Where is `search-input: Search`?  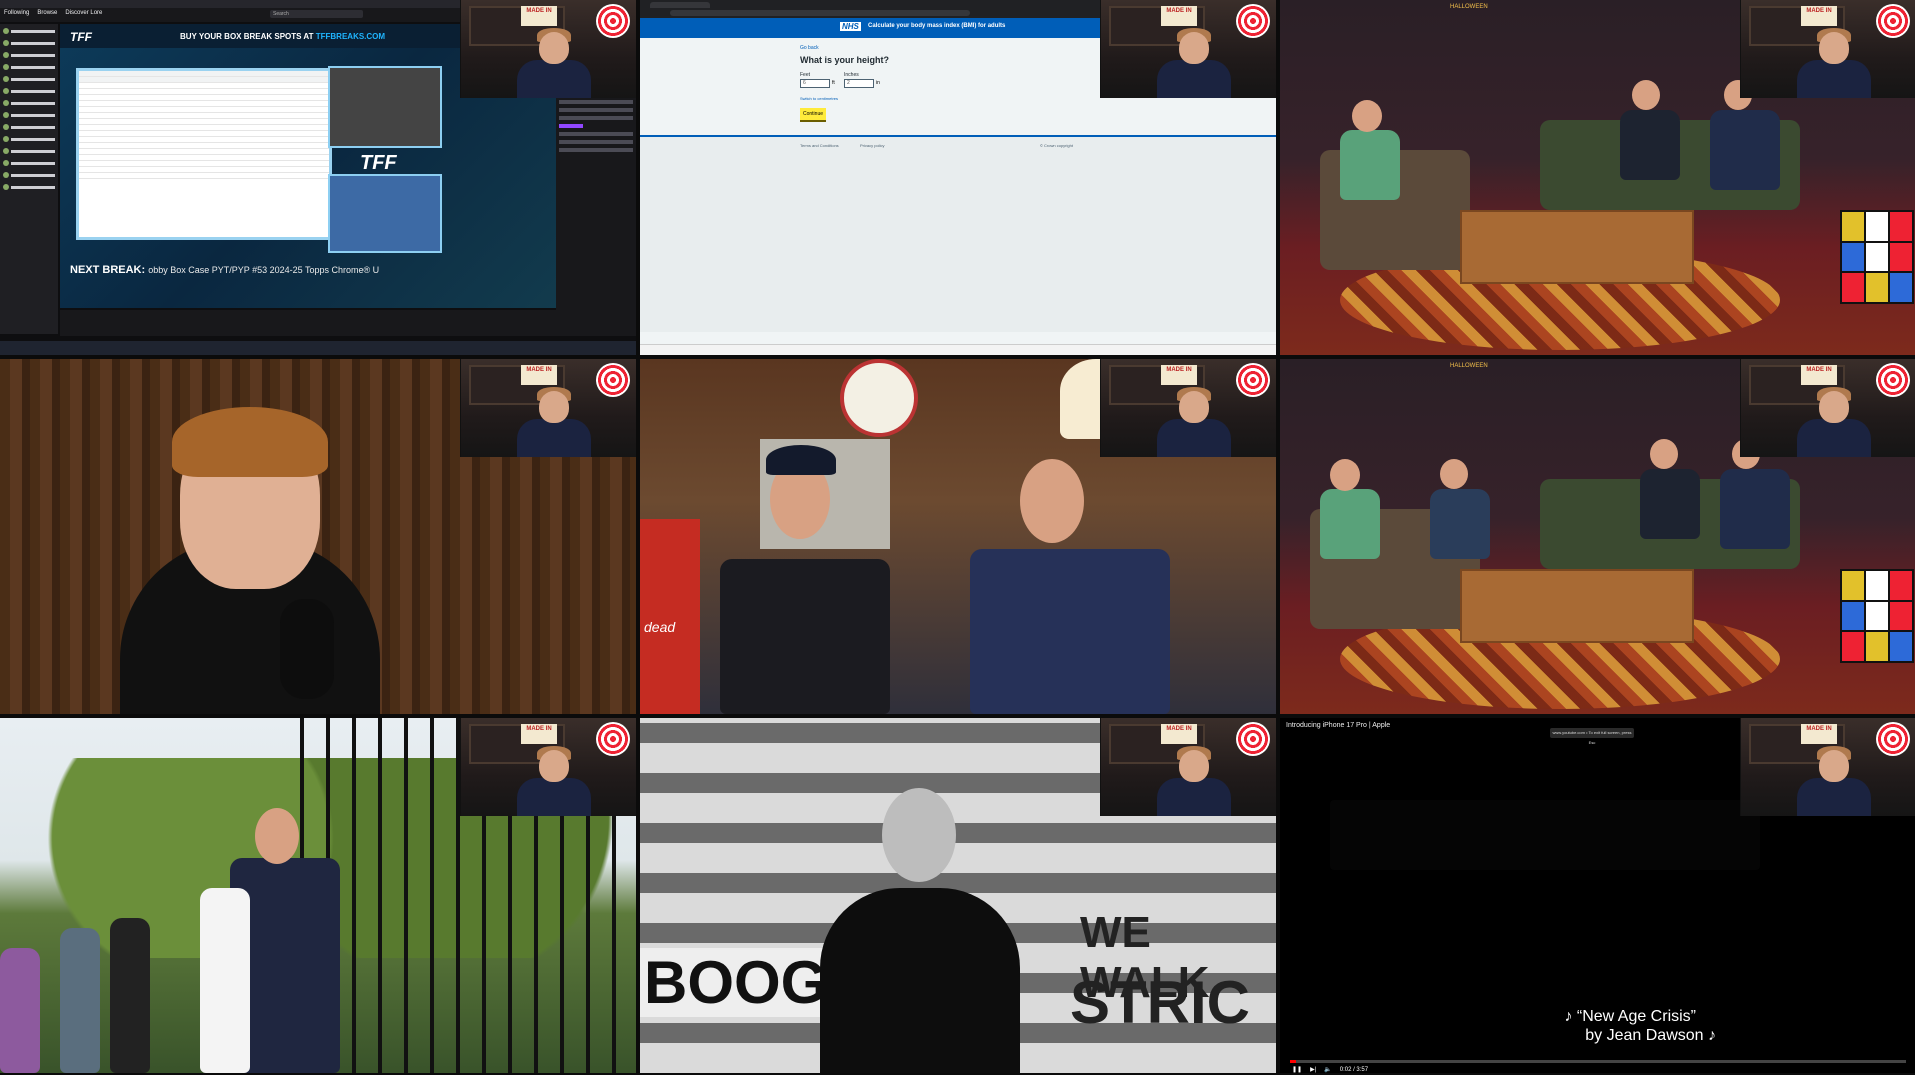 search-input: Search is located at coordinates (316, 14).